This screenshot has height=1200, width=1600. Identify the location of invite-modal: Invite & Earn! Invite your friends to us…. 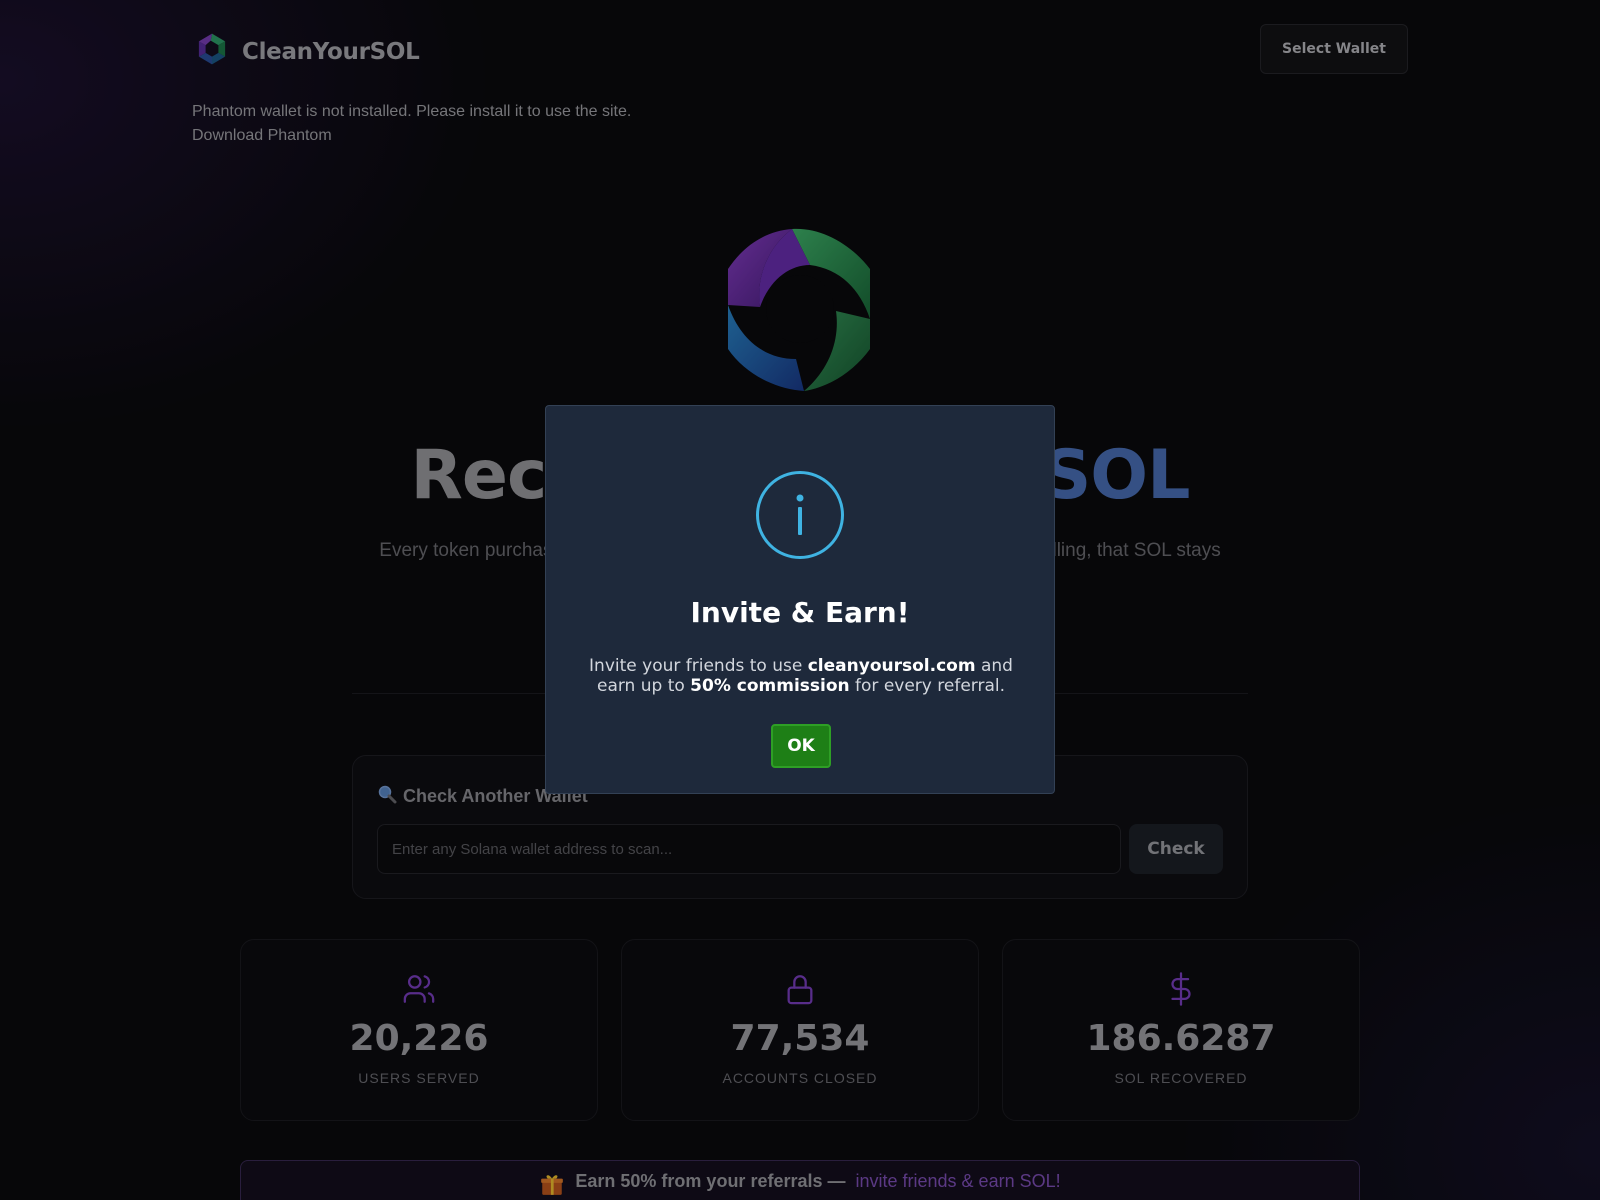
(800, 599).